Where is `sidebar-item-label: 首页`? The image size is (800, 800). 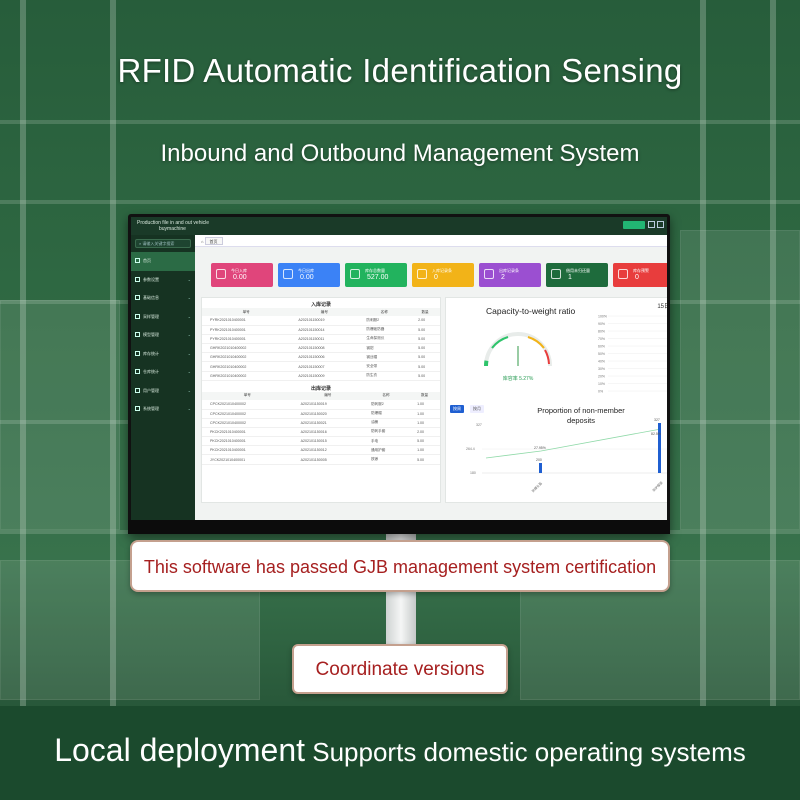 sidebar-item-label: 首页 is located at coordinates (147, 260).